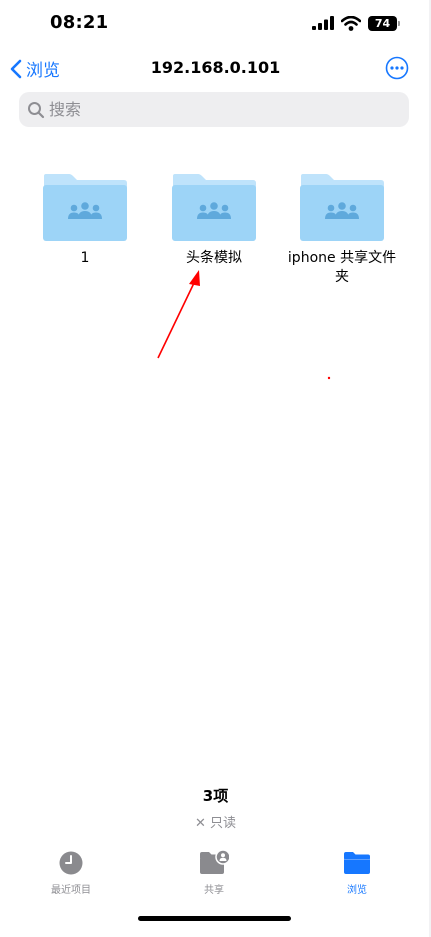 The height and width of the screenshot is (937, 431). I want to click on tab-shared: 共享, so click(214, 872).